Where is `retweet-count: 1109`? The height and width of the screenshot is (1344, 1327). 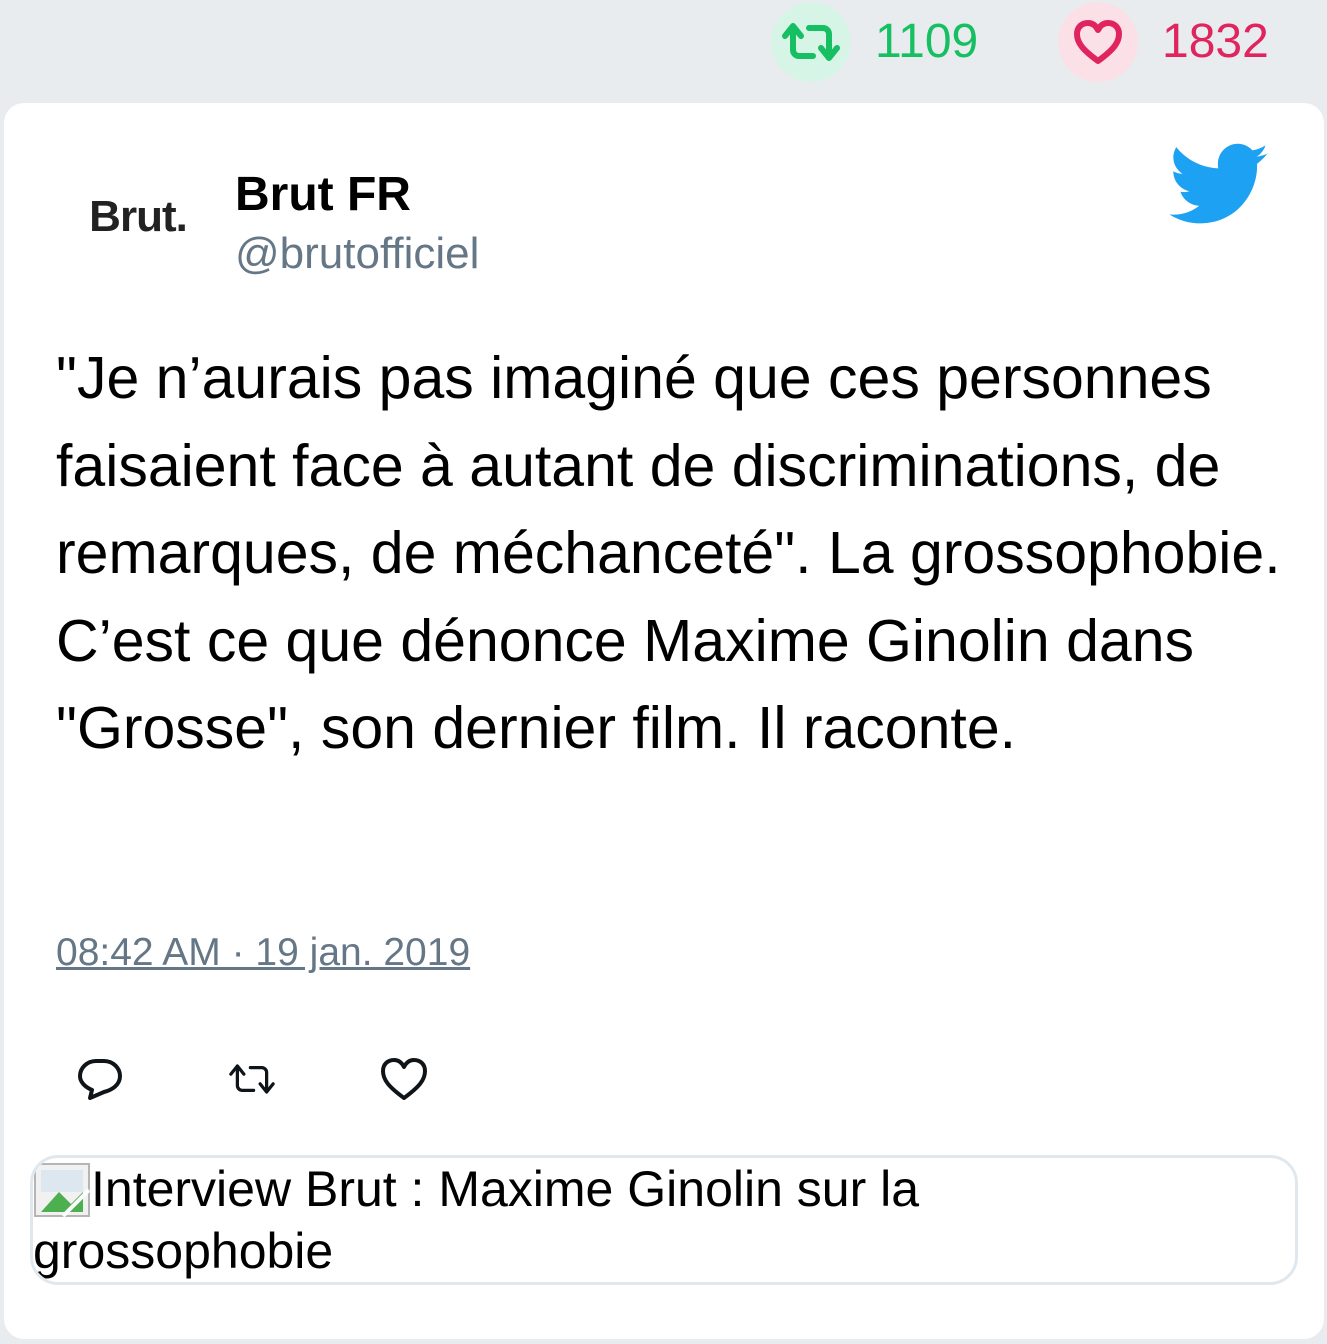 retweet-count: 1109 is located at coordinates (927, 41).